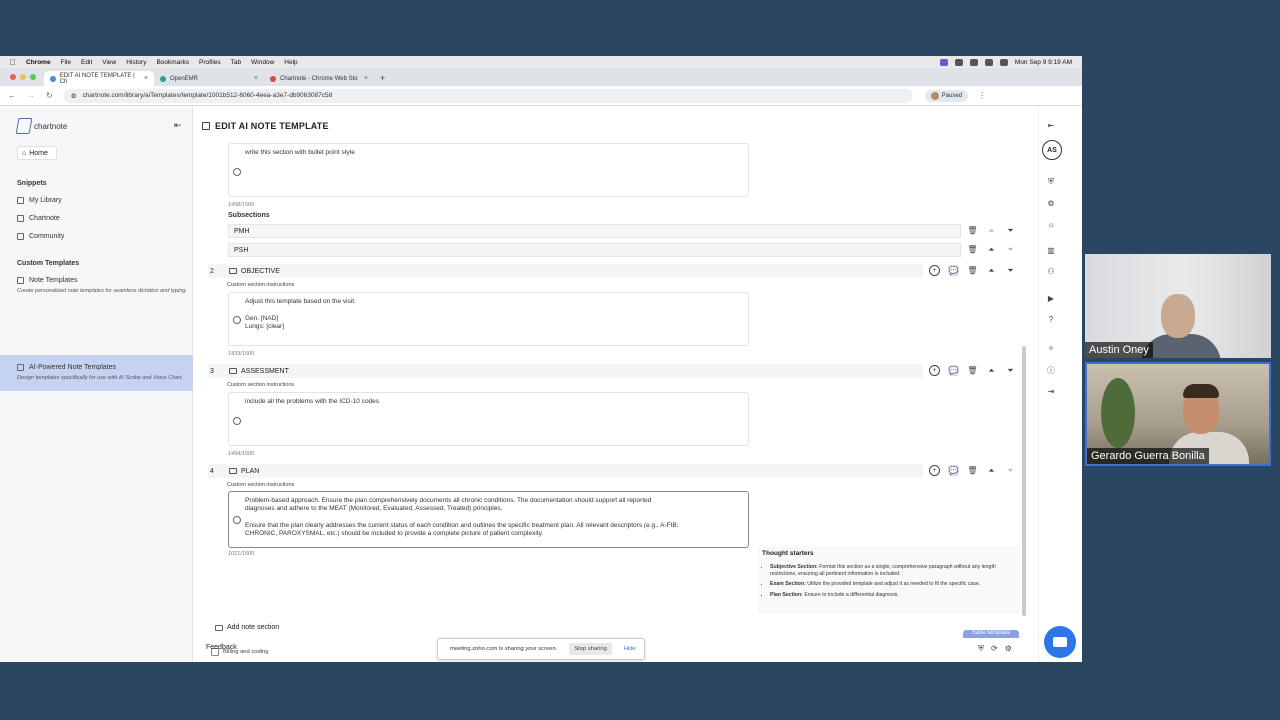 The height and width of the screenshot is (720, 1280). What do you see at coordinates (565, 471) in the screenshot?
I see `section-header-plan: 4 PLAN` at bounding box center [565, 471].